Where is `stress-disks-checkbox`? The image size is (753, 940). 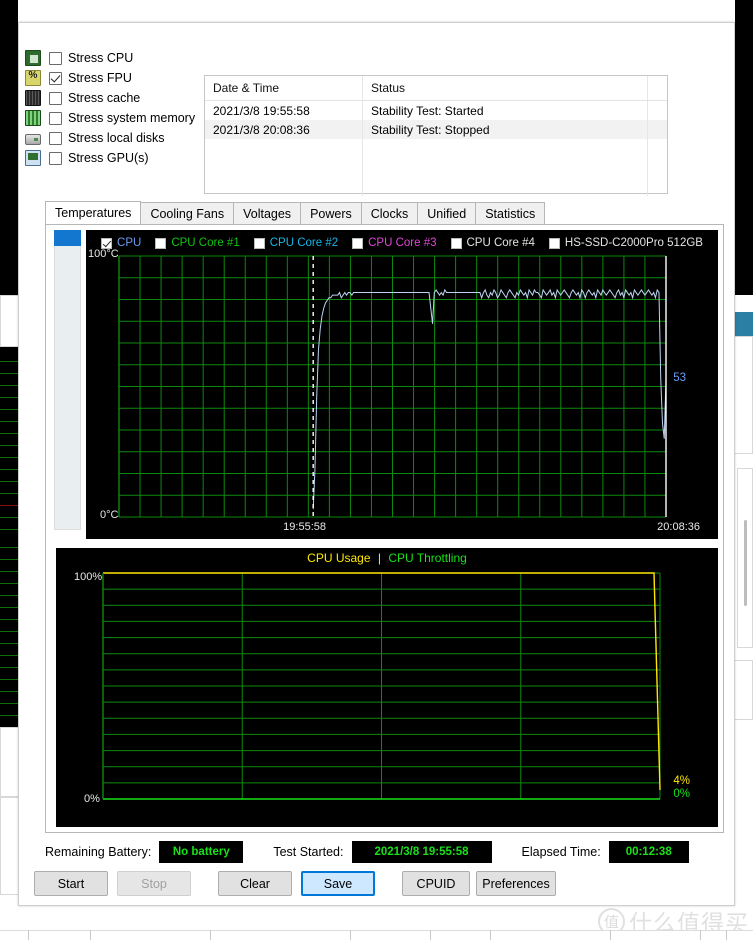
stress-disks-checkbox is located at coordinates (55, 138).